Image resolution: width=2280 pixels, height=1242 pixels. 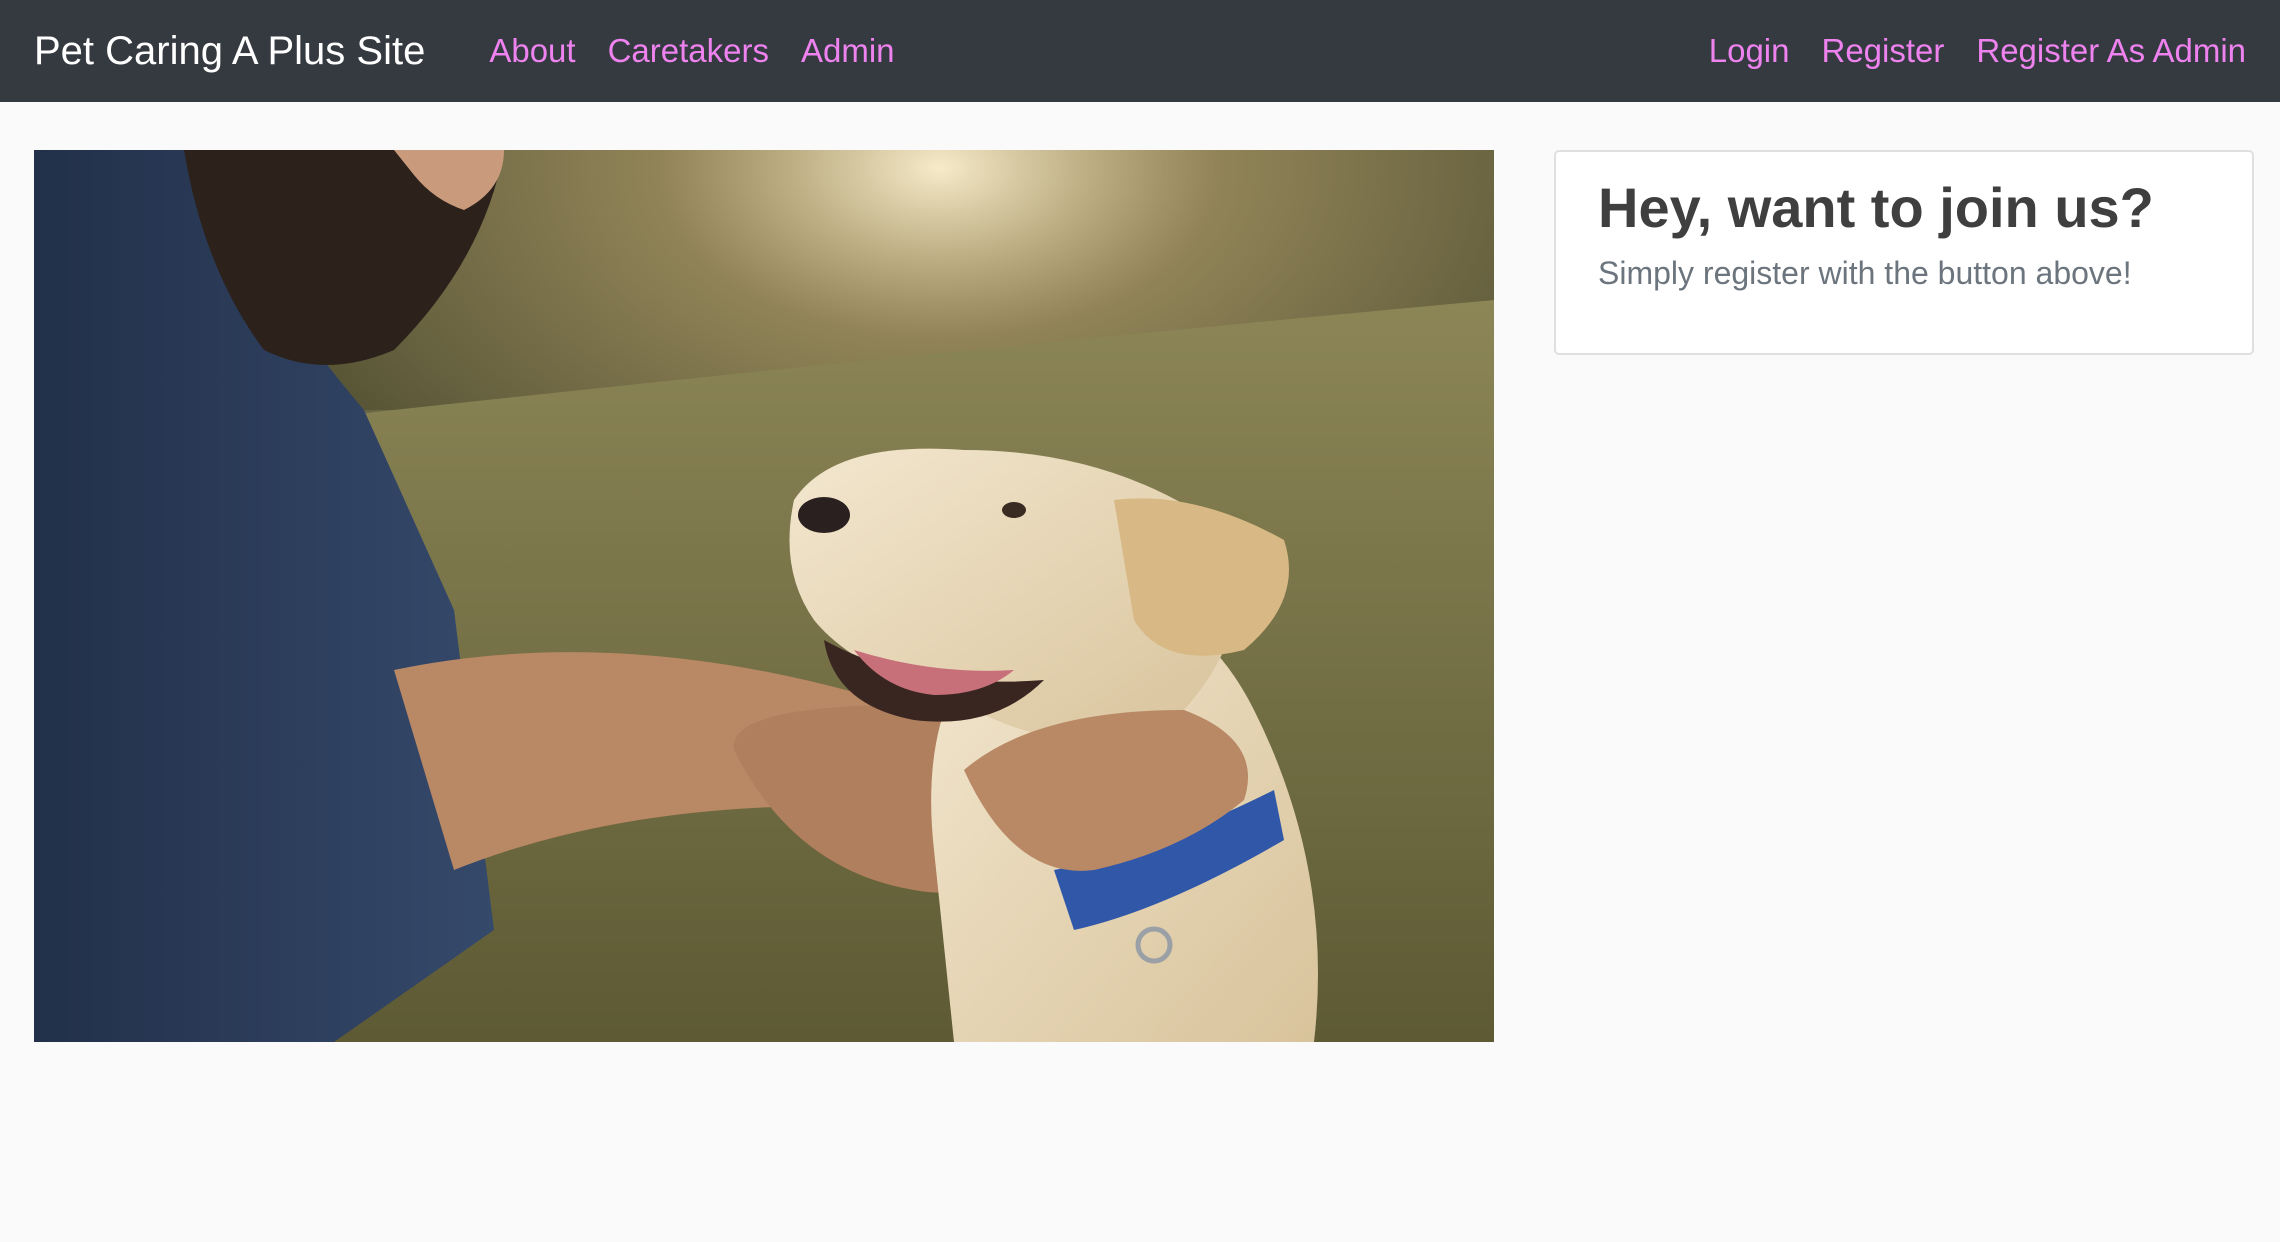 What do you see at coordinates (688, 51) in the screenshot?
I see `nav-link-caretakers: Caretakers` at bounding box center [688, 51].